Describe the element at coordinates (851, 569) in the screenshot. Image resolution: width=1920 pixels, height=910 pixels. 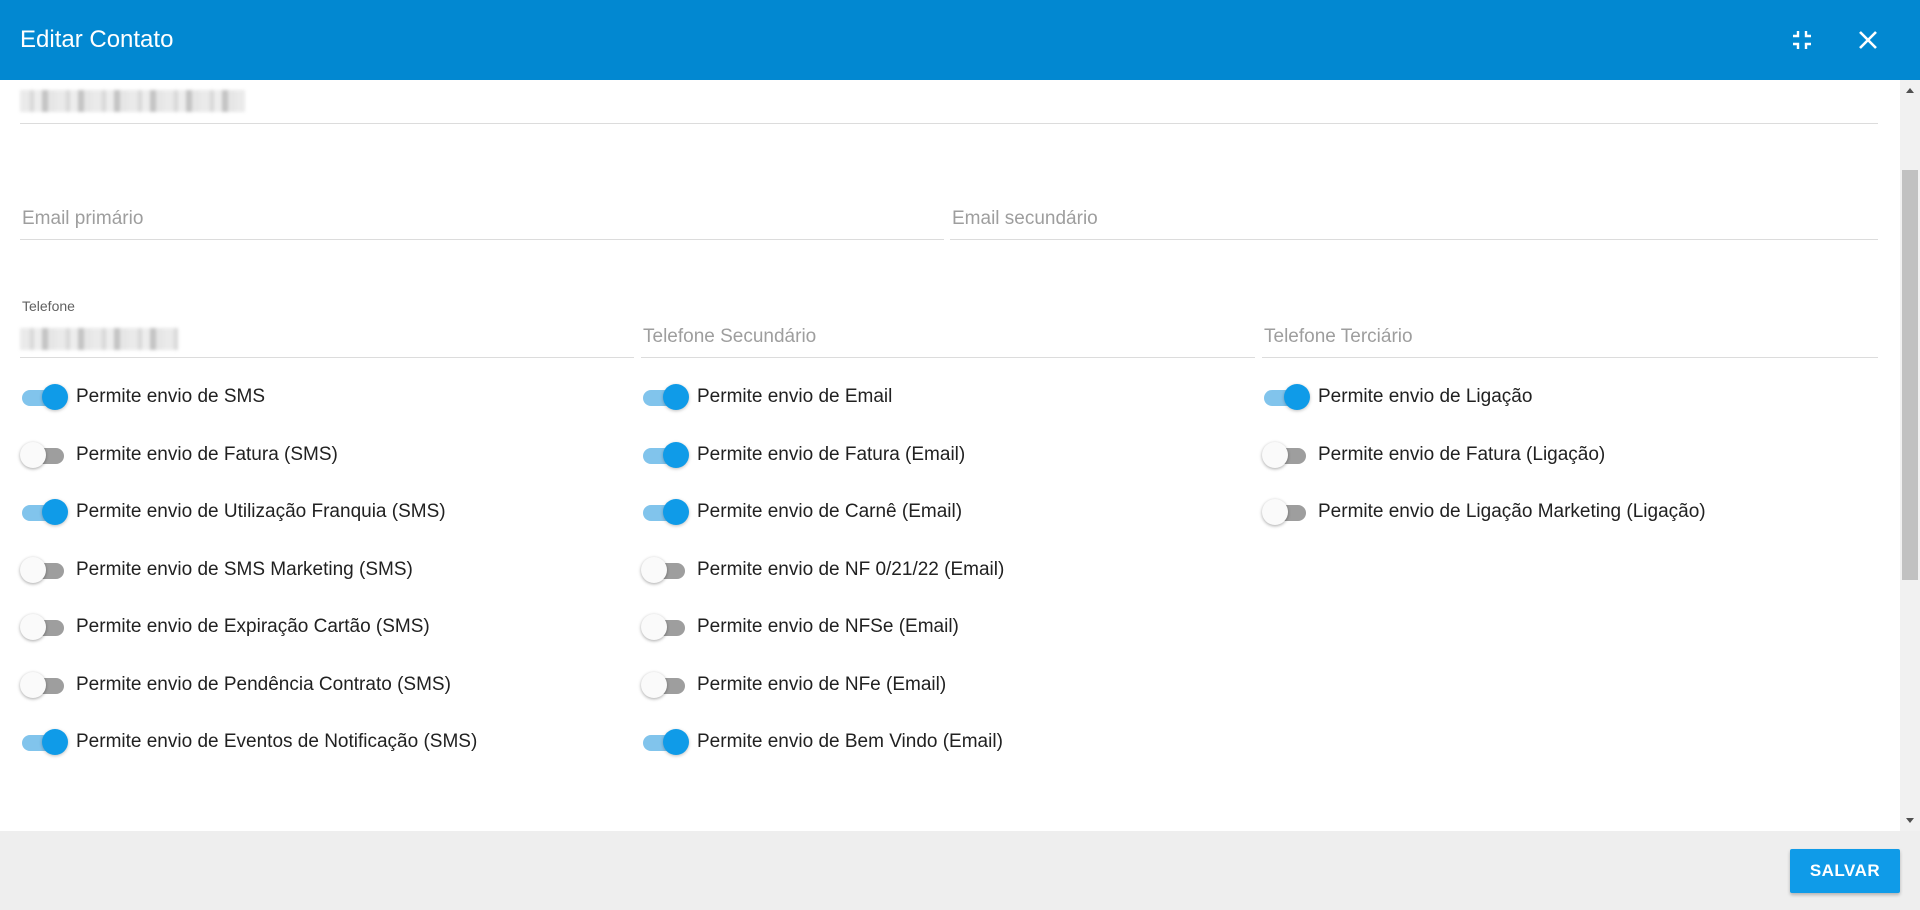
I see `toggle-label: Permite envio de NF 0/21/22 (Email)` at that location.